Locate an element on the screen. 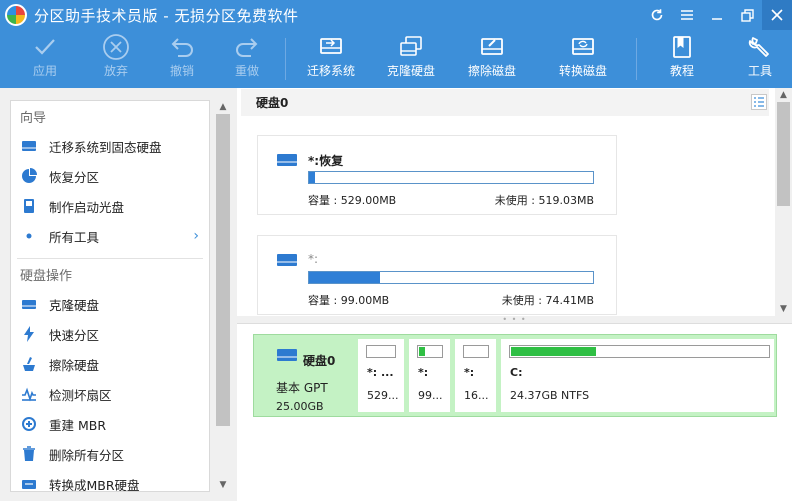  sidebar-item-restore-partition: 恢复分区 is located at coordinates (110, 176).